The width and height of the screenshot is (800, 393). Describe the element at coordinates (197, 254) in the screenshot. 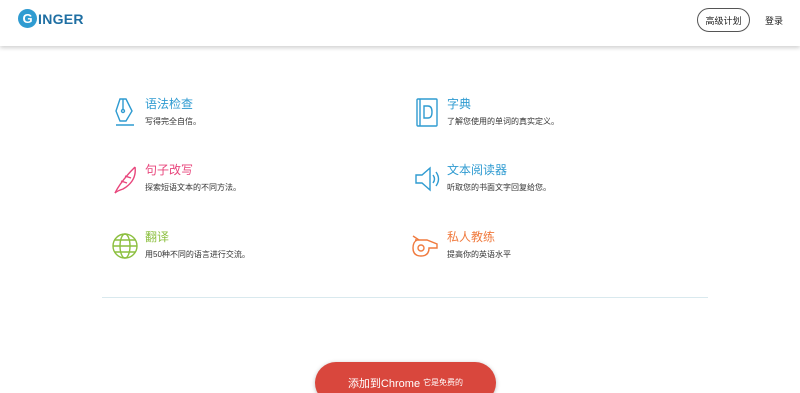

I see `feature-description: 用50种不同的语言进行交流。` at that location.